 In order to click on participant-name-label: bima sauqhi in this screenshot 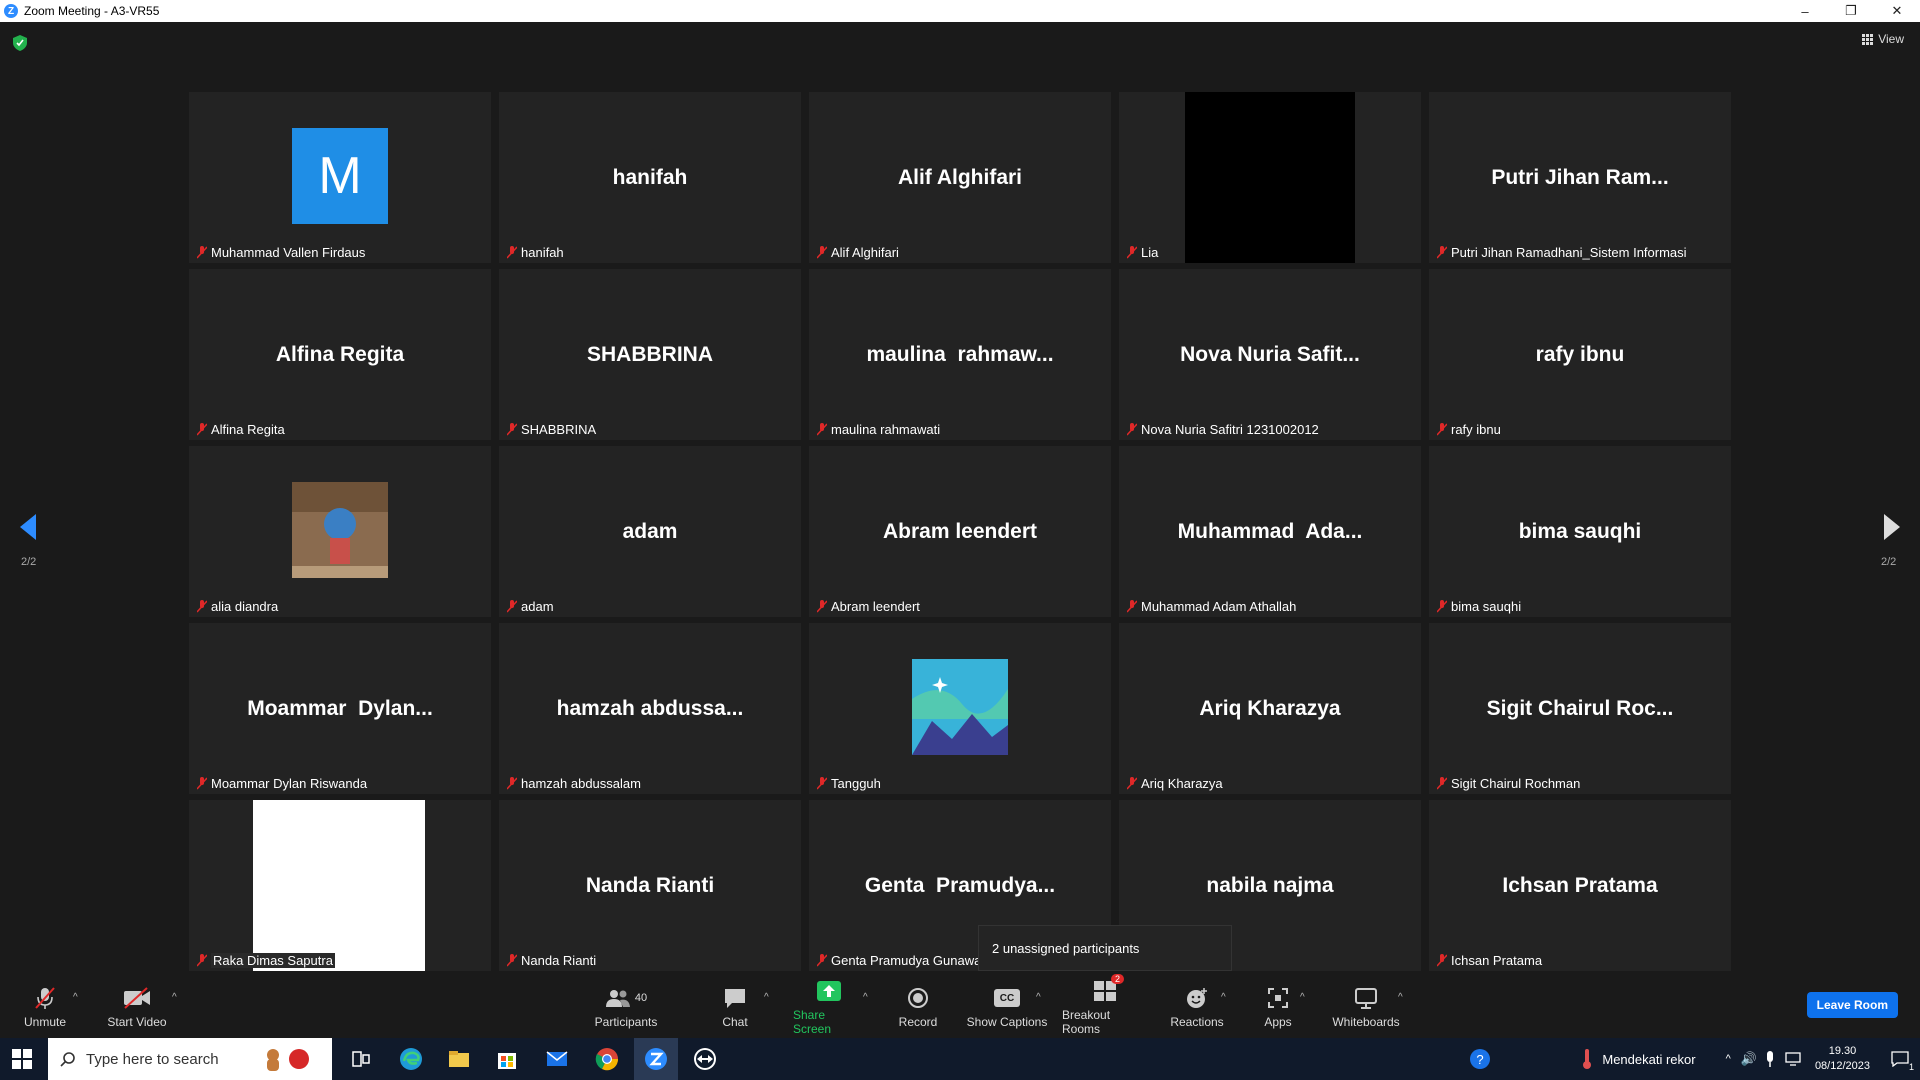, I will do `click(1479, 606)`.